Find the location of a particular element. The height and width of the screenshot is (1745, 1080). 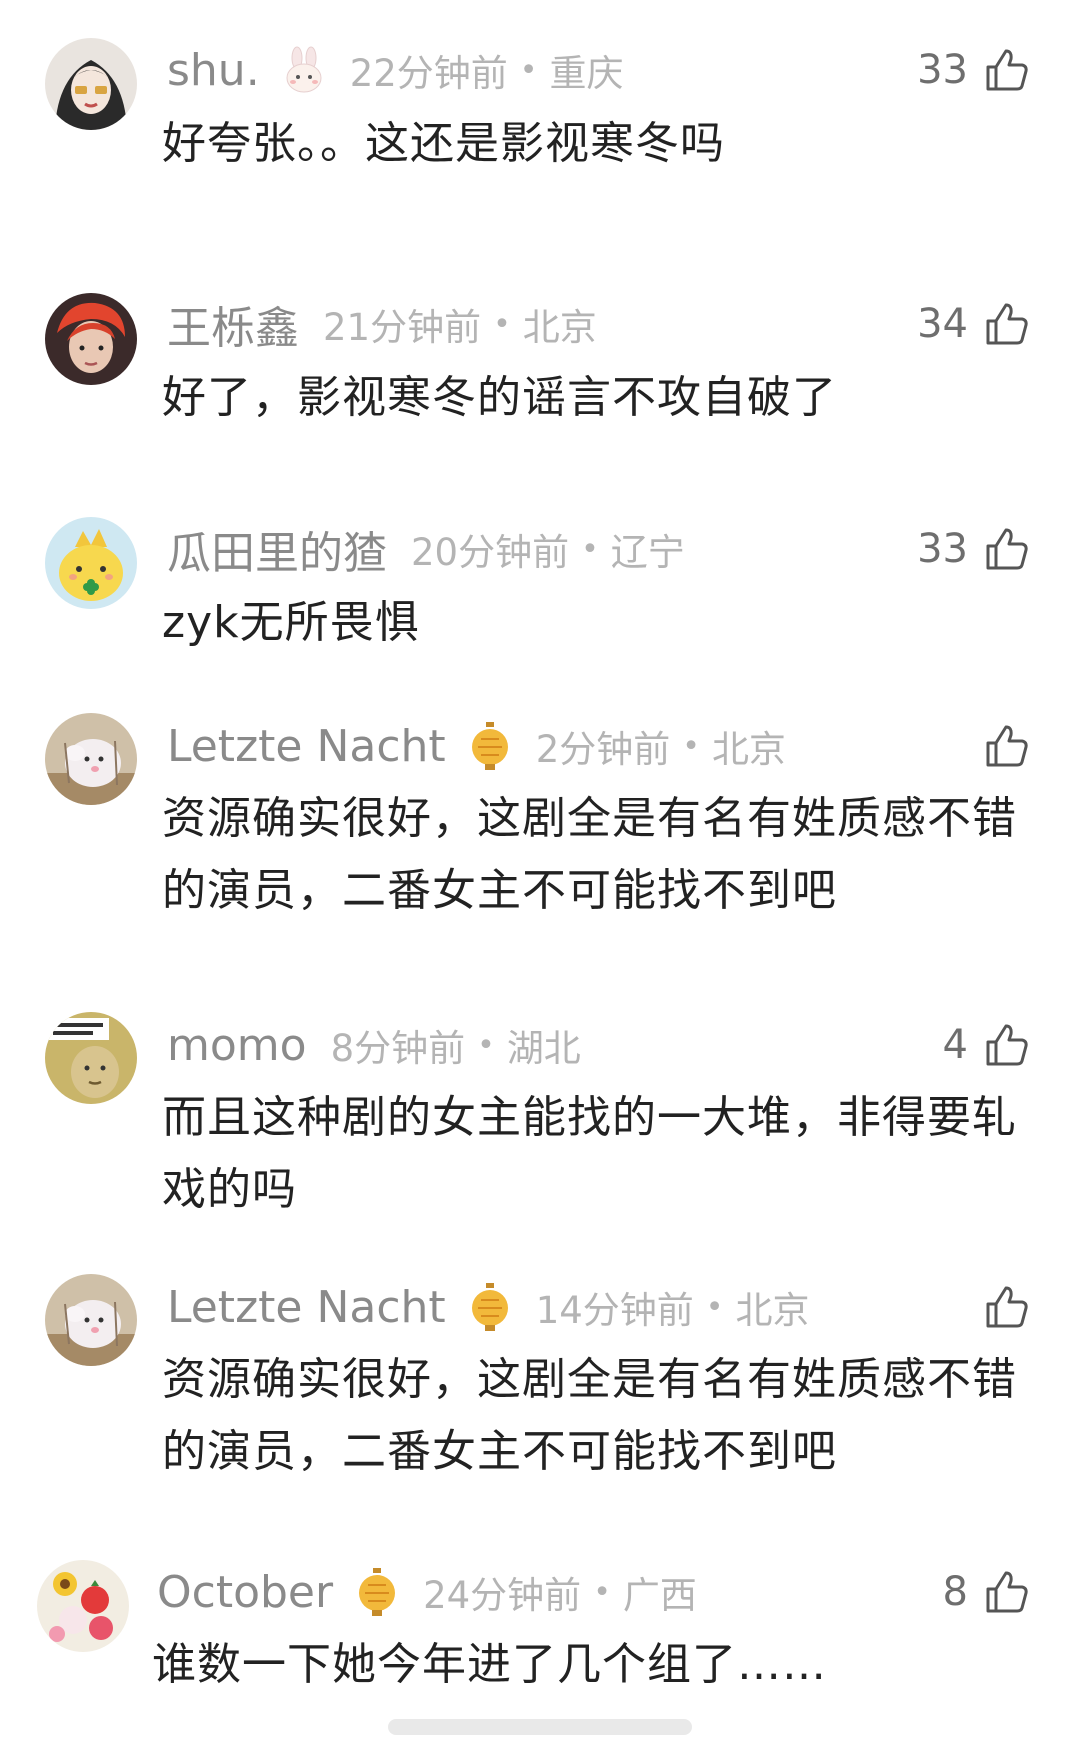

comment-time: 8分钟前 is located at coordinates (398, 1048).